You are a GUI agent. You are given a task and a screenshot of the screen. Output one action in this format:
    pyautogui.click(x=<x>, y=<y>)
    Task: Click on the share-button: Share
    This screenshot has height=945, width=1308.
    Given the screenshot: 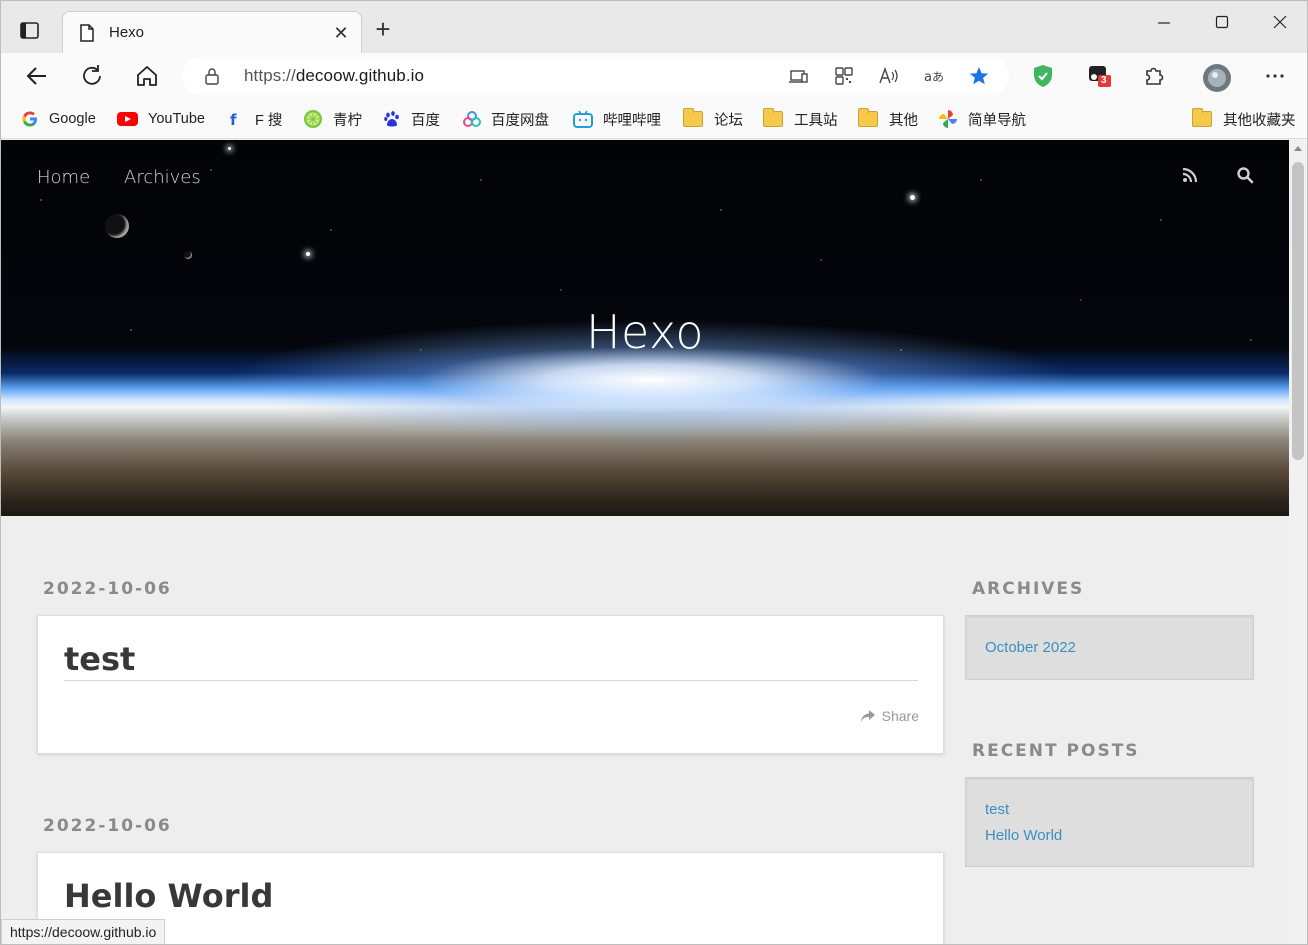 What is the action you would take?
    pyautogui.click(x=889, y=716)
    